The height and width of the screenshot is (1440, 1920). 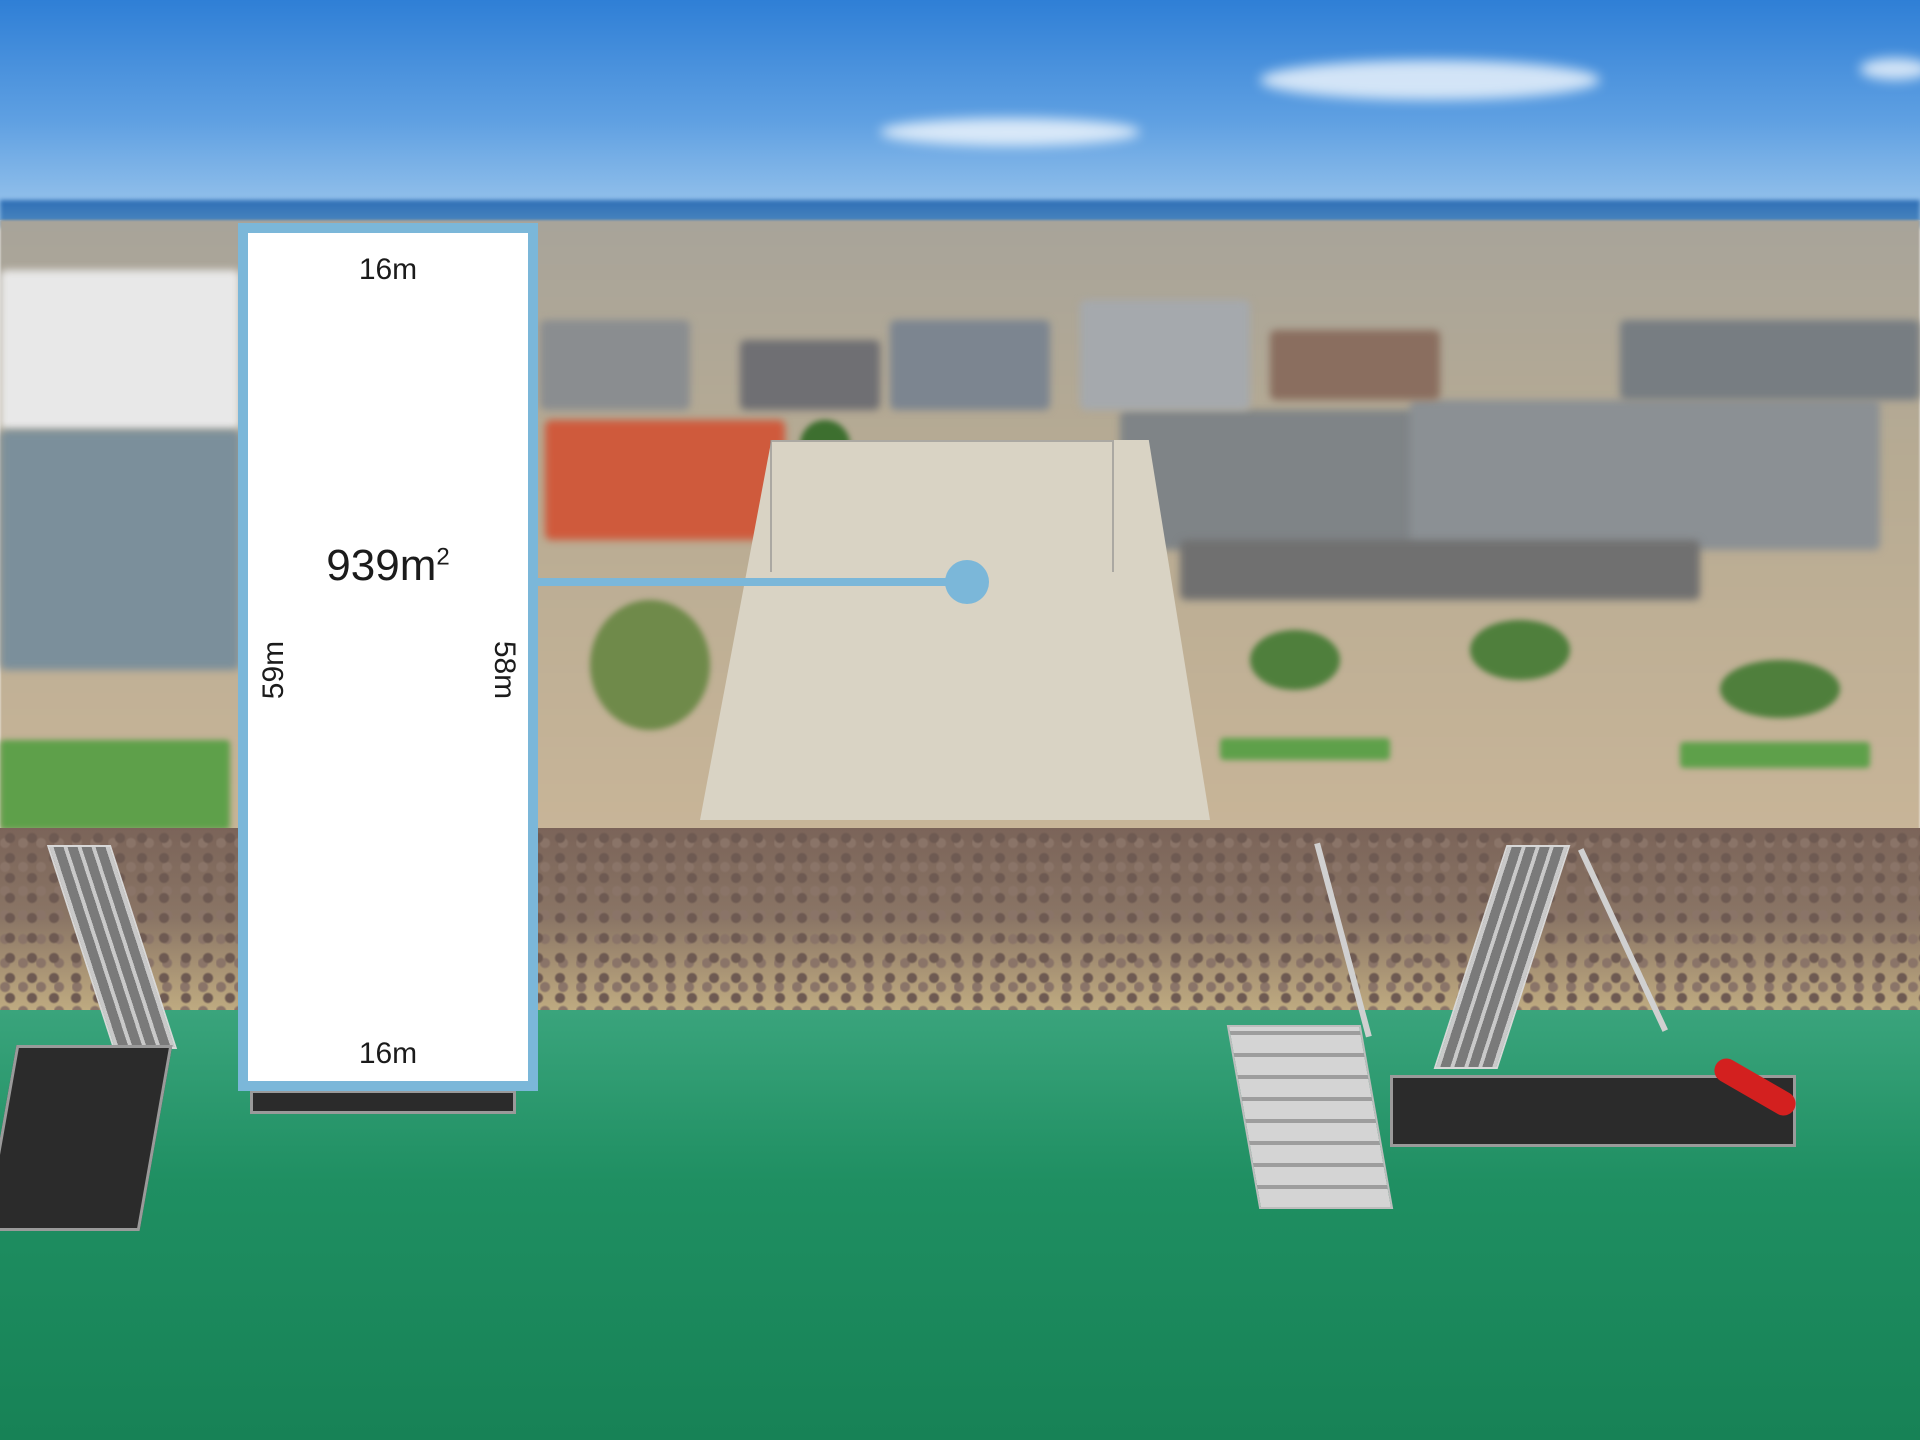 What do you see at coordinates (388, 269) in the screenshot?
I see `top-width-label: 16m` at bounding box center [388, 269].